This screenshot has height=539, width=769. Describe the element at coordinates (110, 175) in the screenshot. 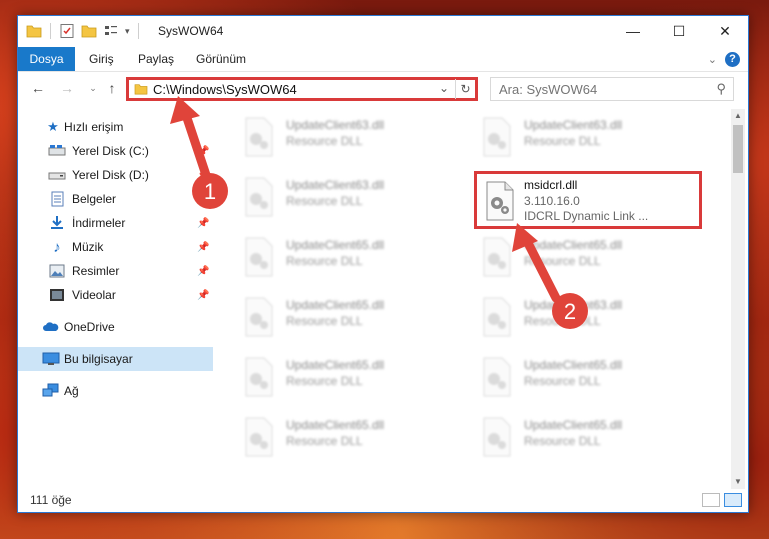

I see `nav-label: Yerel Disk (D:)` at that location.